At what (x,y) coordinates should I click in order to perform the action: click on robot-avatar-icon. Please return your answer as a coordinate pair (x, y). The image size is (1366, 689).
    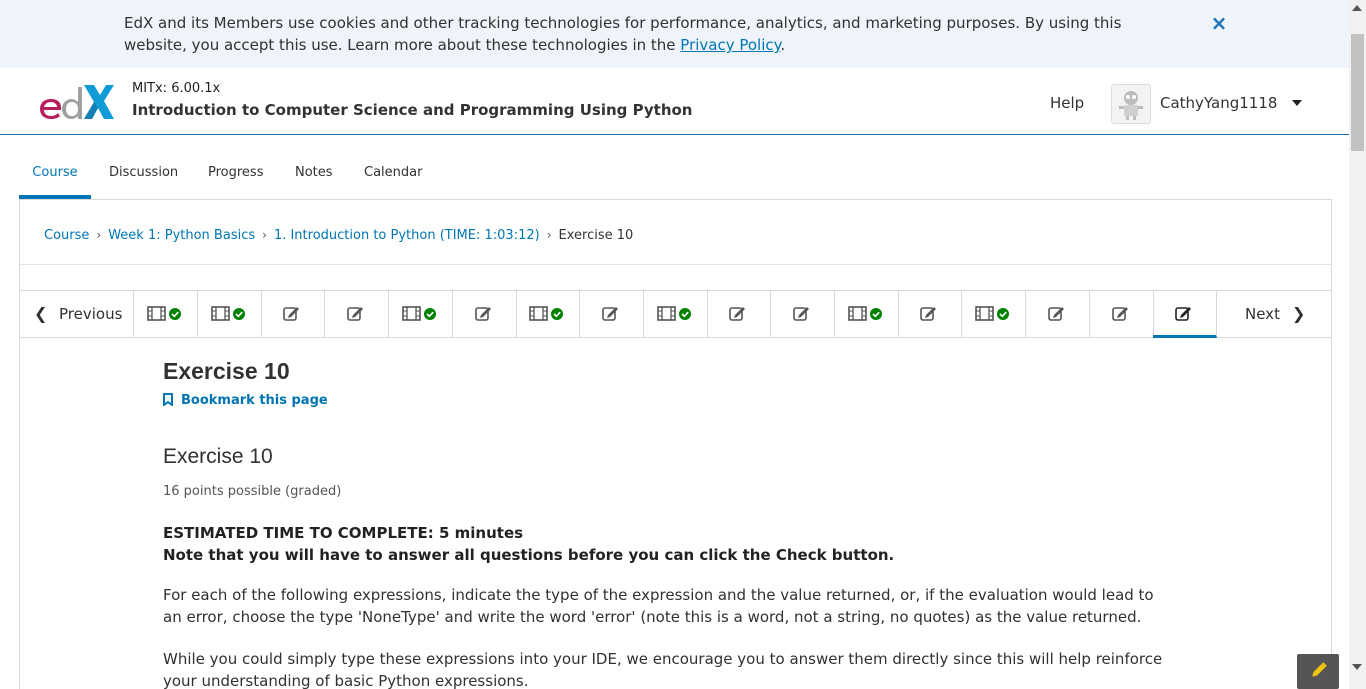
    Looking at the image, I should click on (1131, 105).